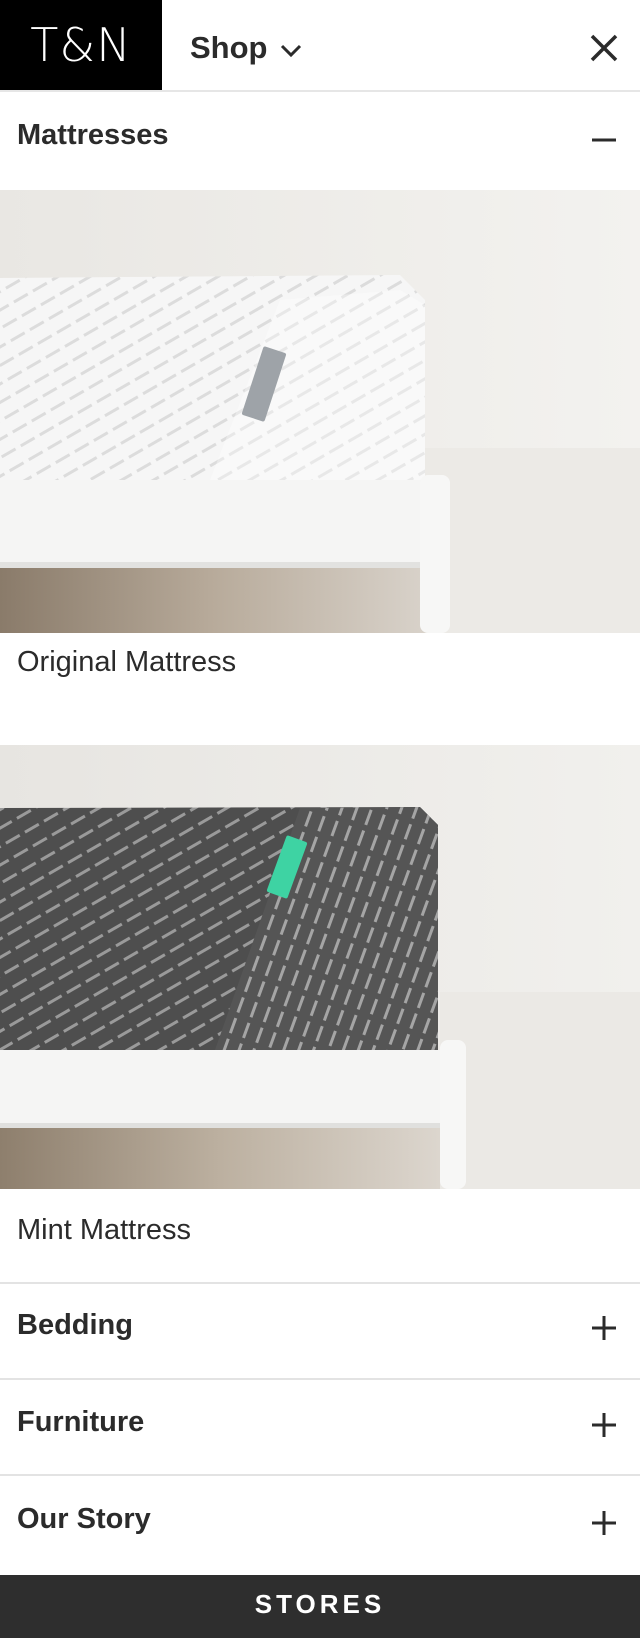  What do you see at coordinates (229, 47) in the screenshot?
I see `shop-label: Shop` at bounding box center [229, 47].